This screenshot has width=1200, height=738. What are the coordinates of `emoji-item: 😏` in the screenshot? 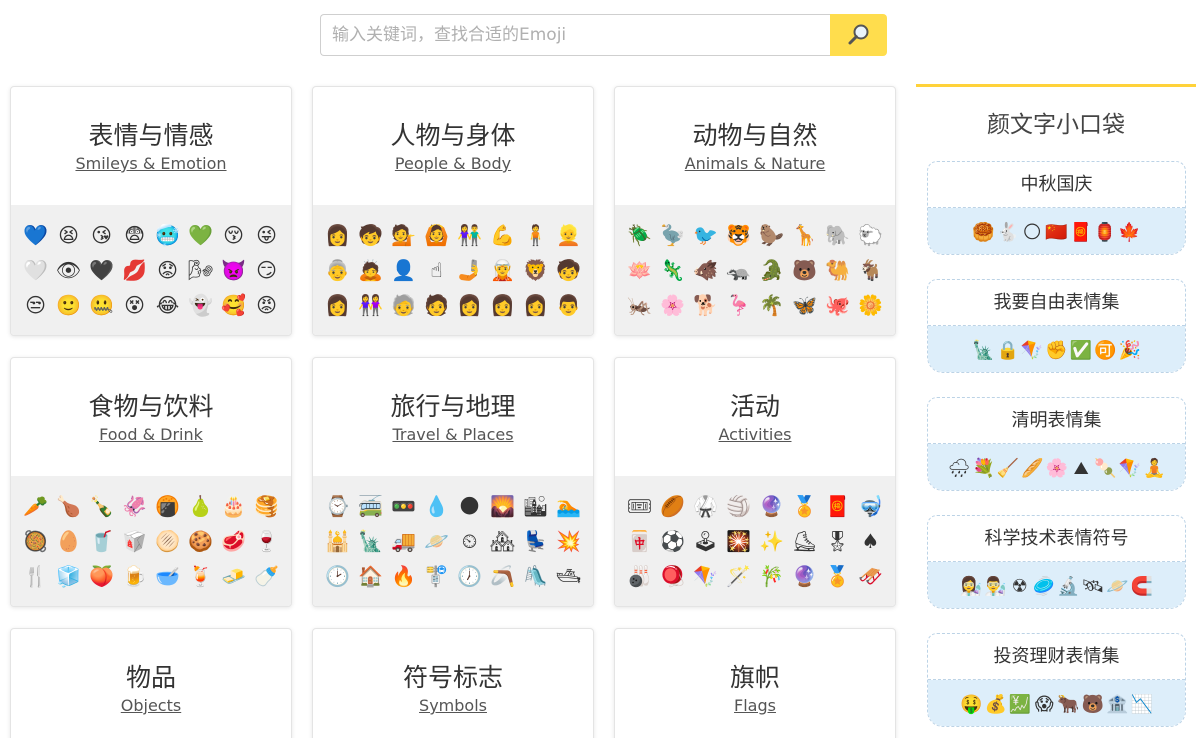 It's located at (266, 270).